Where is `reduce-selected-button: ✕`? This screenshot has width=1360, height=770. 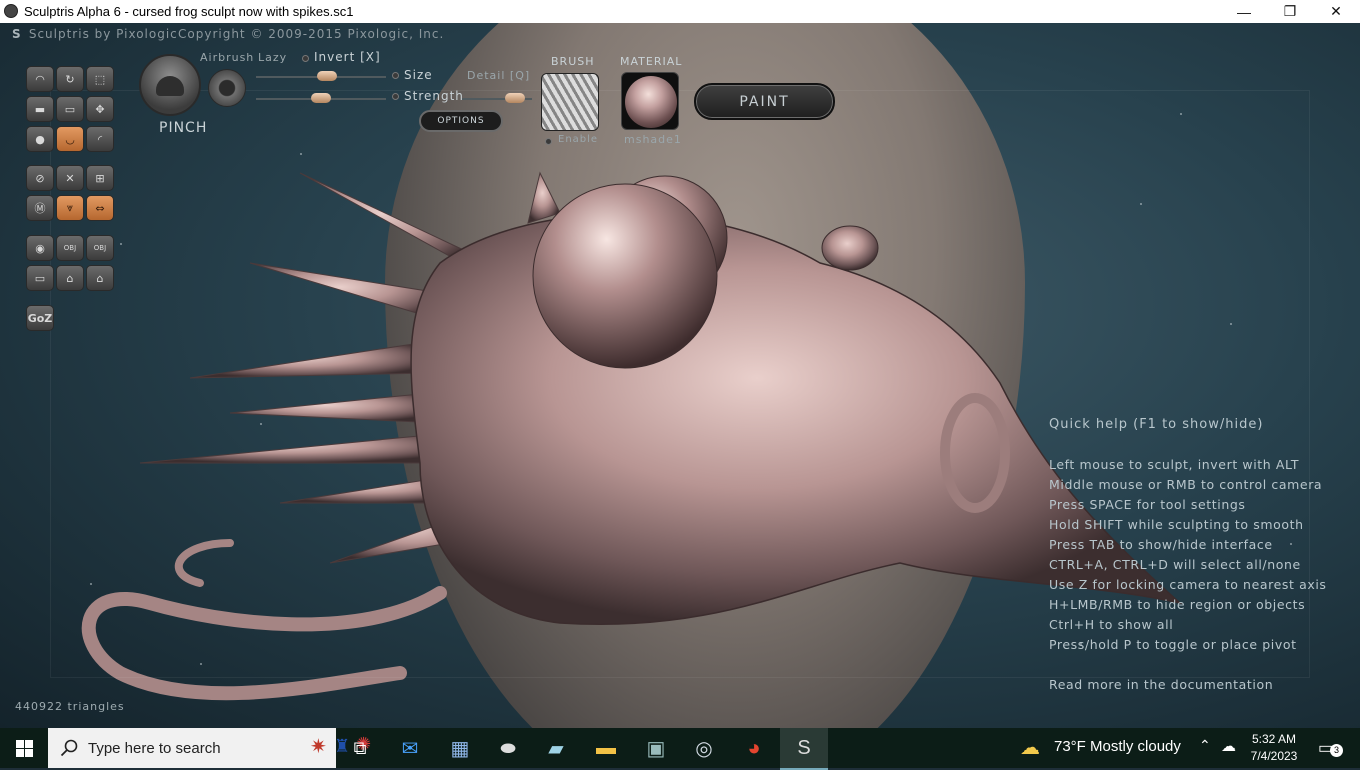 reduce-selected-button: ✕ is located at coordinates (70, 178).